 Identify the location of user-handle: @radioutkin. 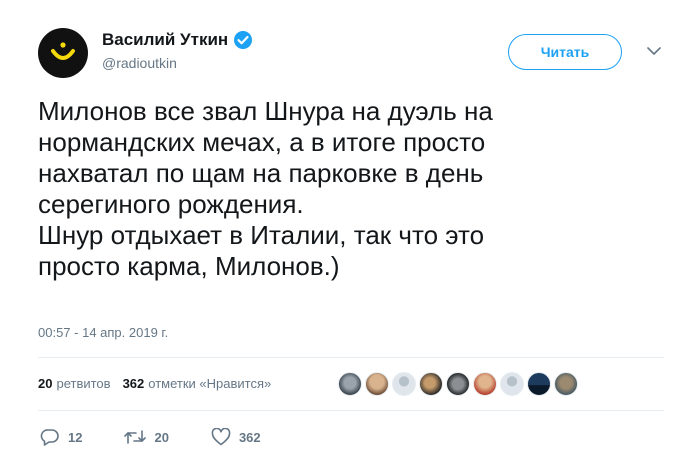
(139, 63).